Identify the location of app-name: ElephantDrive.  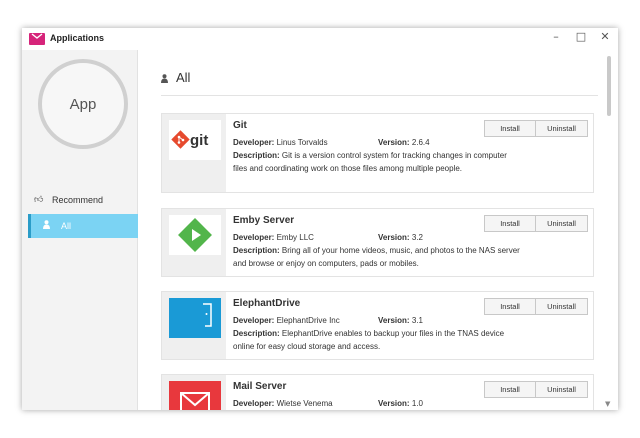
(267, 303).